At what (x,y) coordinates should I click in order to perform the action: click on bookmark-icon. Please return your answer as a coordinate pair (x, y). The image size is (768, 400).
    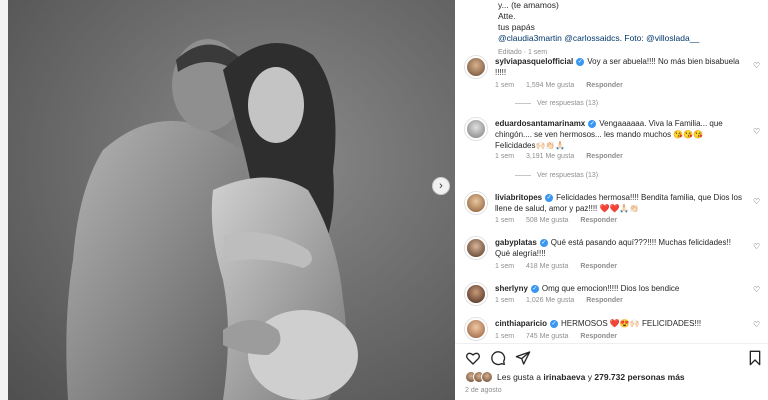
    Looking at the image, I should click on (755, 358).